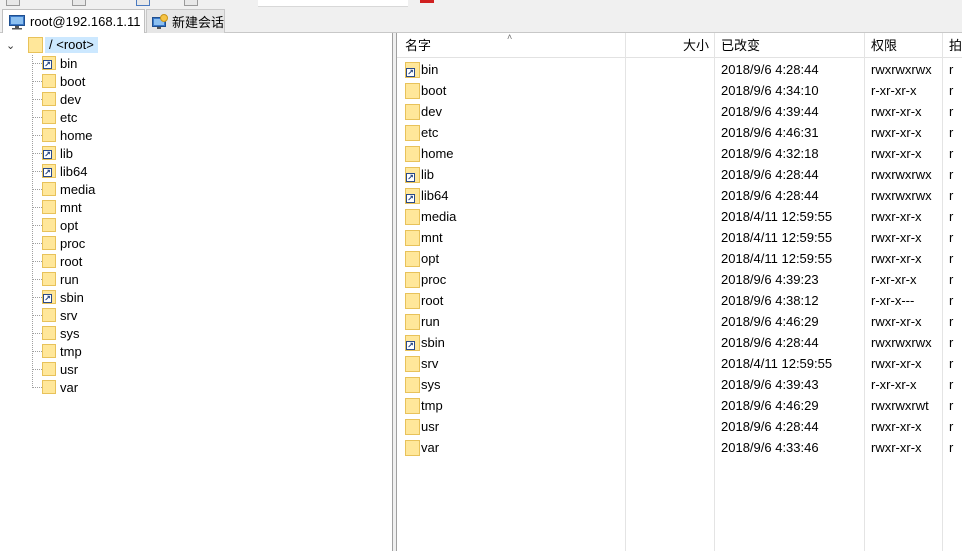  I want to click on file-row: sys 2018/9/6 4:39:43 r-xr-xr-x r, so click(679, 384).